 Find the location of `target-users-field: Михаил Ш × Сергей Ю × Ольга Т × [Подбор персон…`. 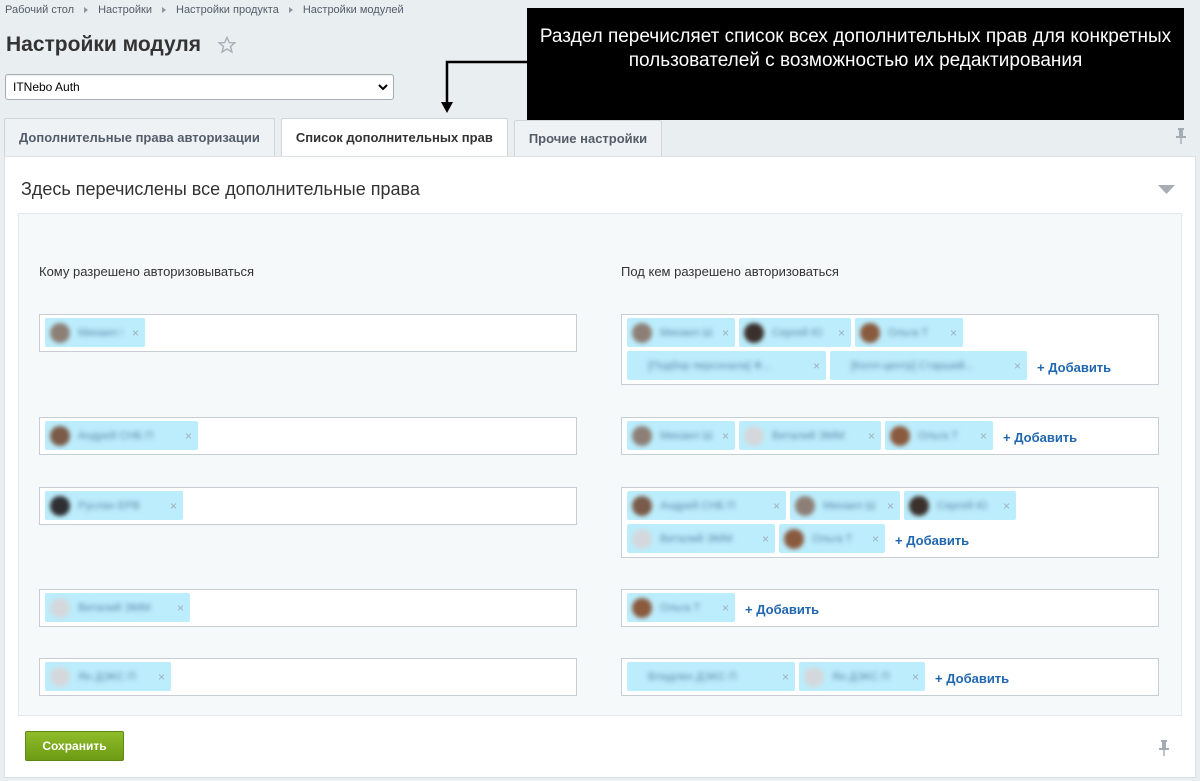

target-users-field: Михаил Ш × Сергей Ю × Ольга Т × [Подбор персон… is located at coordinates (890, 349).